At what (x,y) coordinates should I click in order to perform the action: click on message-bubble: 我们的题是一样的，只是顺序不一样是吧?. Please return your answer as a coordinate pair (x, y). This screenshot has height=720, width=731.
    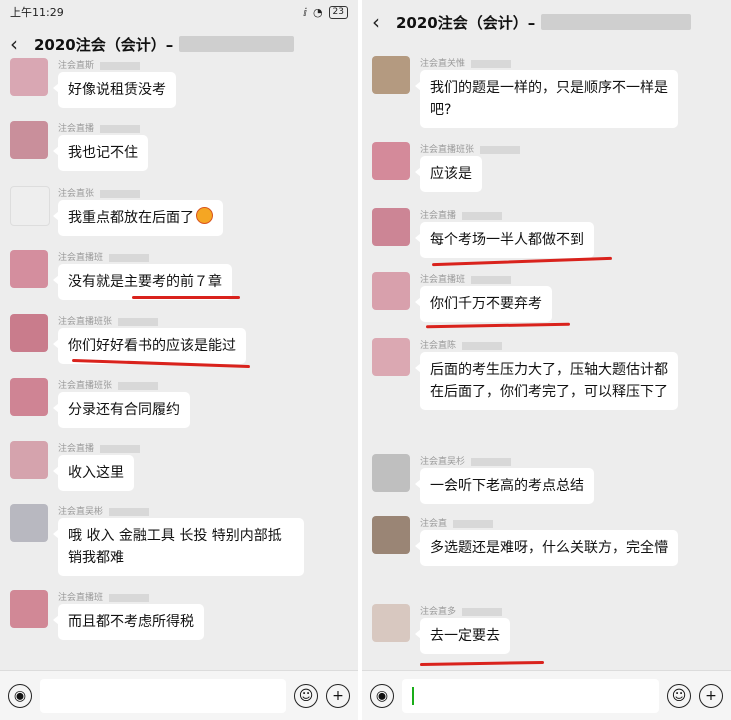
    Looking at the image, I should click on (546, 99).